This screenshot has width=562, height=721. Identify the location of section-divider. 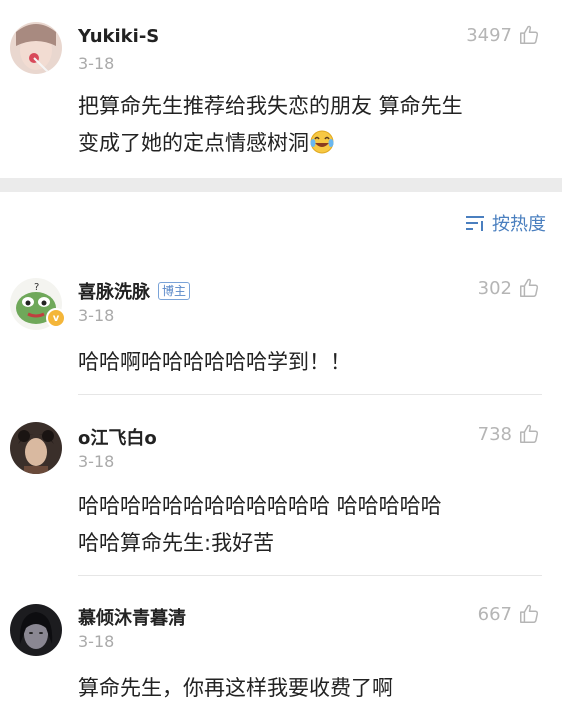
(281, 185).